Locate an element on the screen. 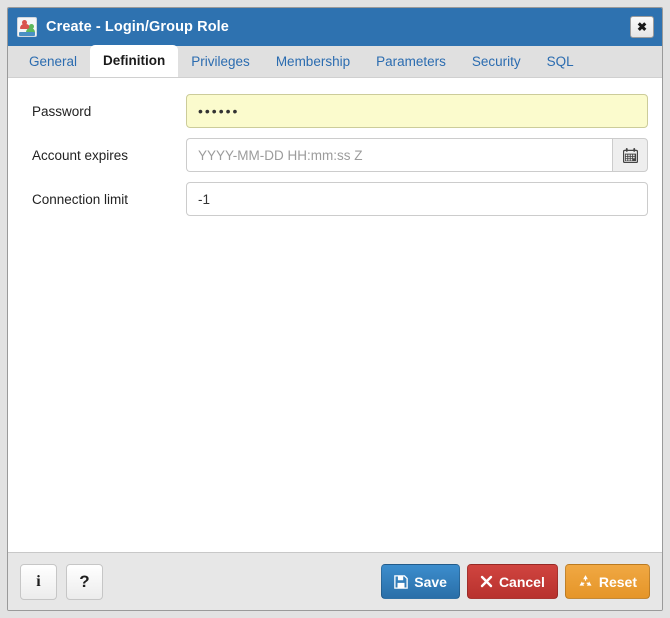  calendar-button is located at coordinates (630, 155).